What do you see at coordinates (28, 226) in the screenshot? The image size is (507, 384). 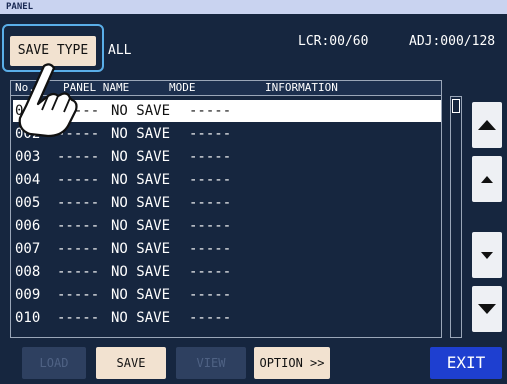 I see `row-number: 006` at bounding box center [28, 226].